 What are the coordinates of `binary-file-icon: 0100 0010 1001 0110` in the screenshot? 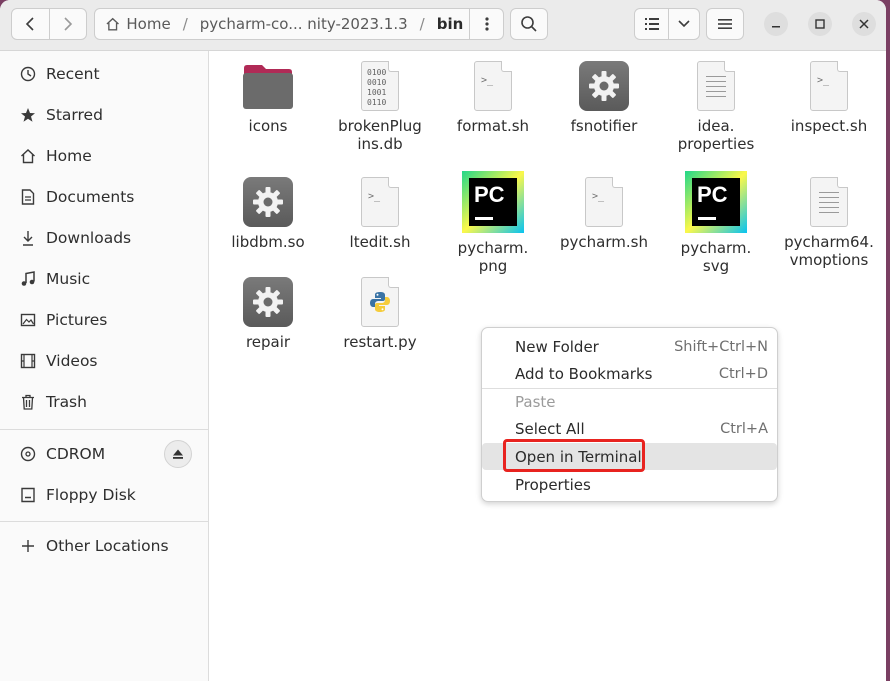 It's located at (380, 86).